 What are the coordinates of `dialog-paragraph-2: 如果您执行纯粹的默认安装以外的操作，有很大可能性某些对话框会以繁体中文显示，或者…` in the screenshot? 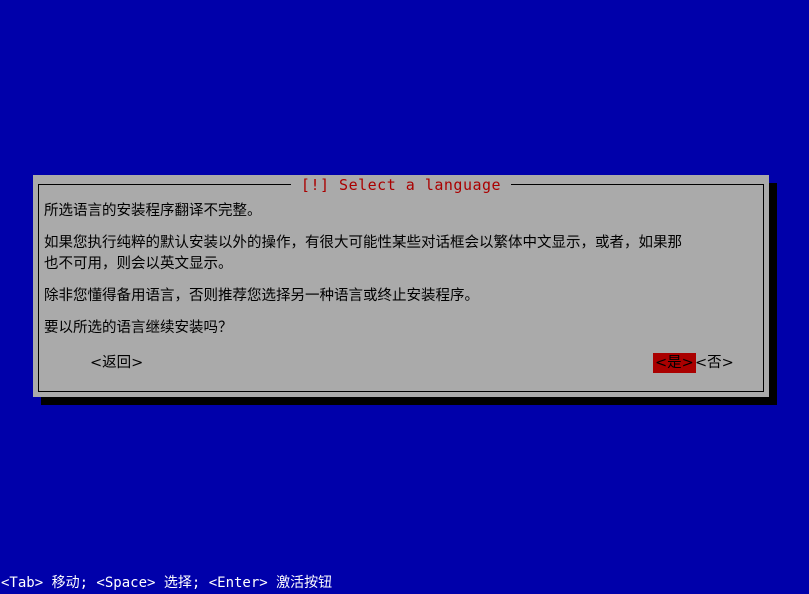 It's located at (363, 253).